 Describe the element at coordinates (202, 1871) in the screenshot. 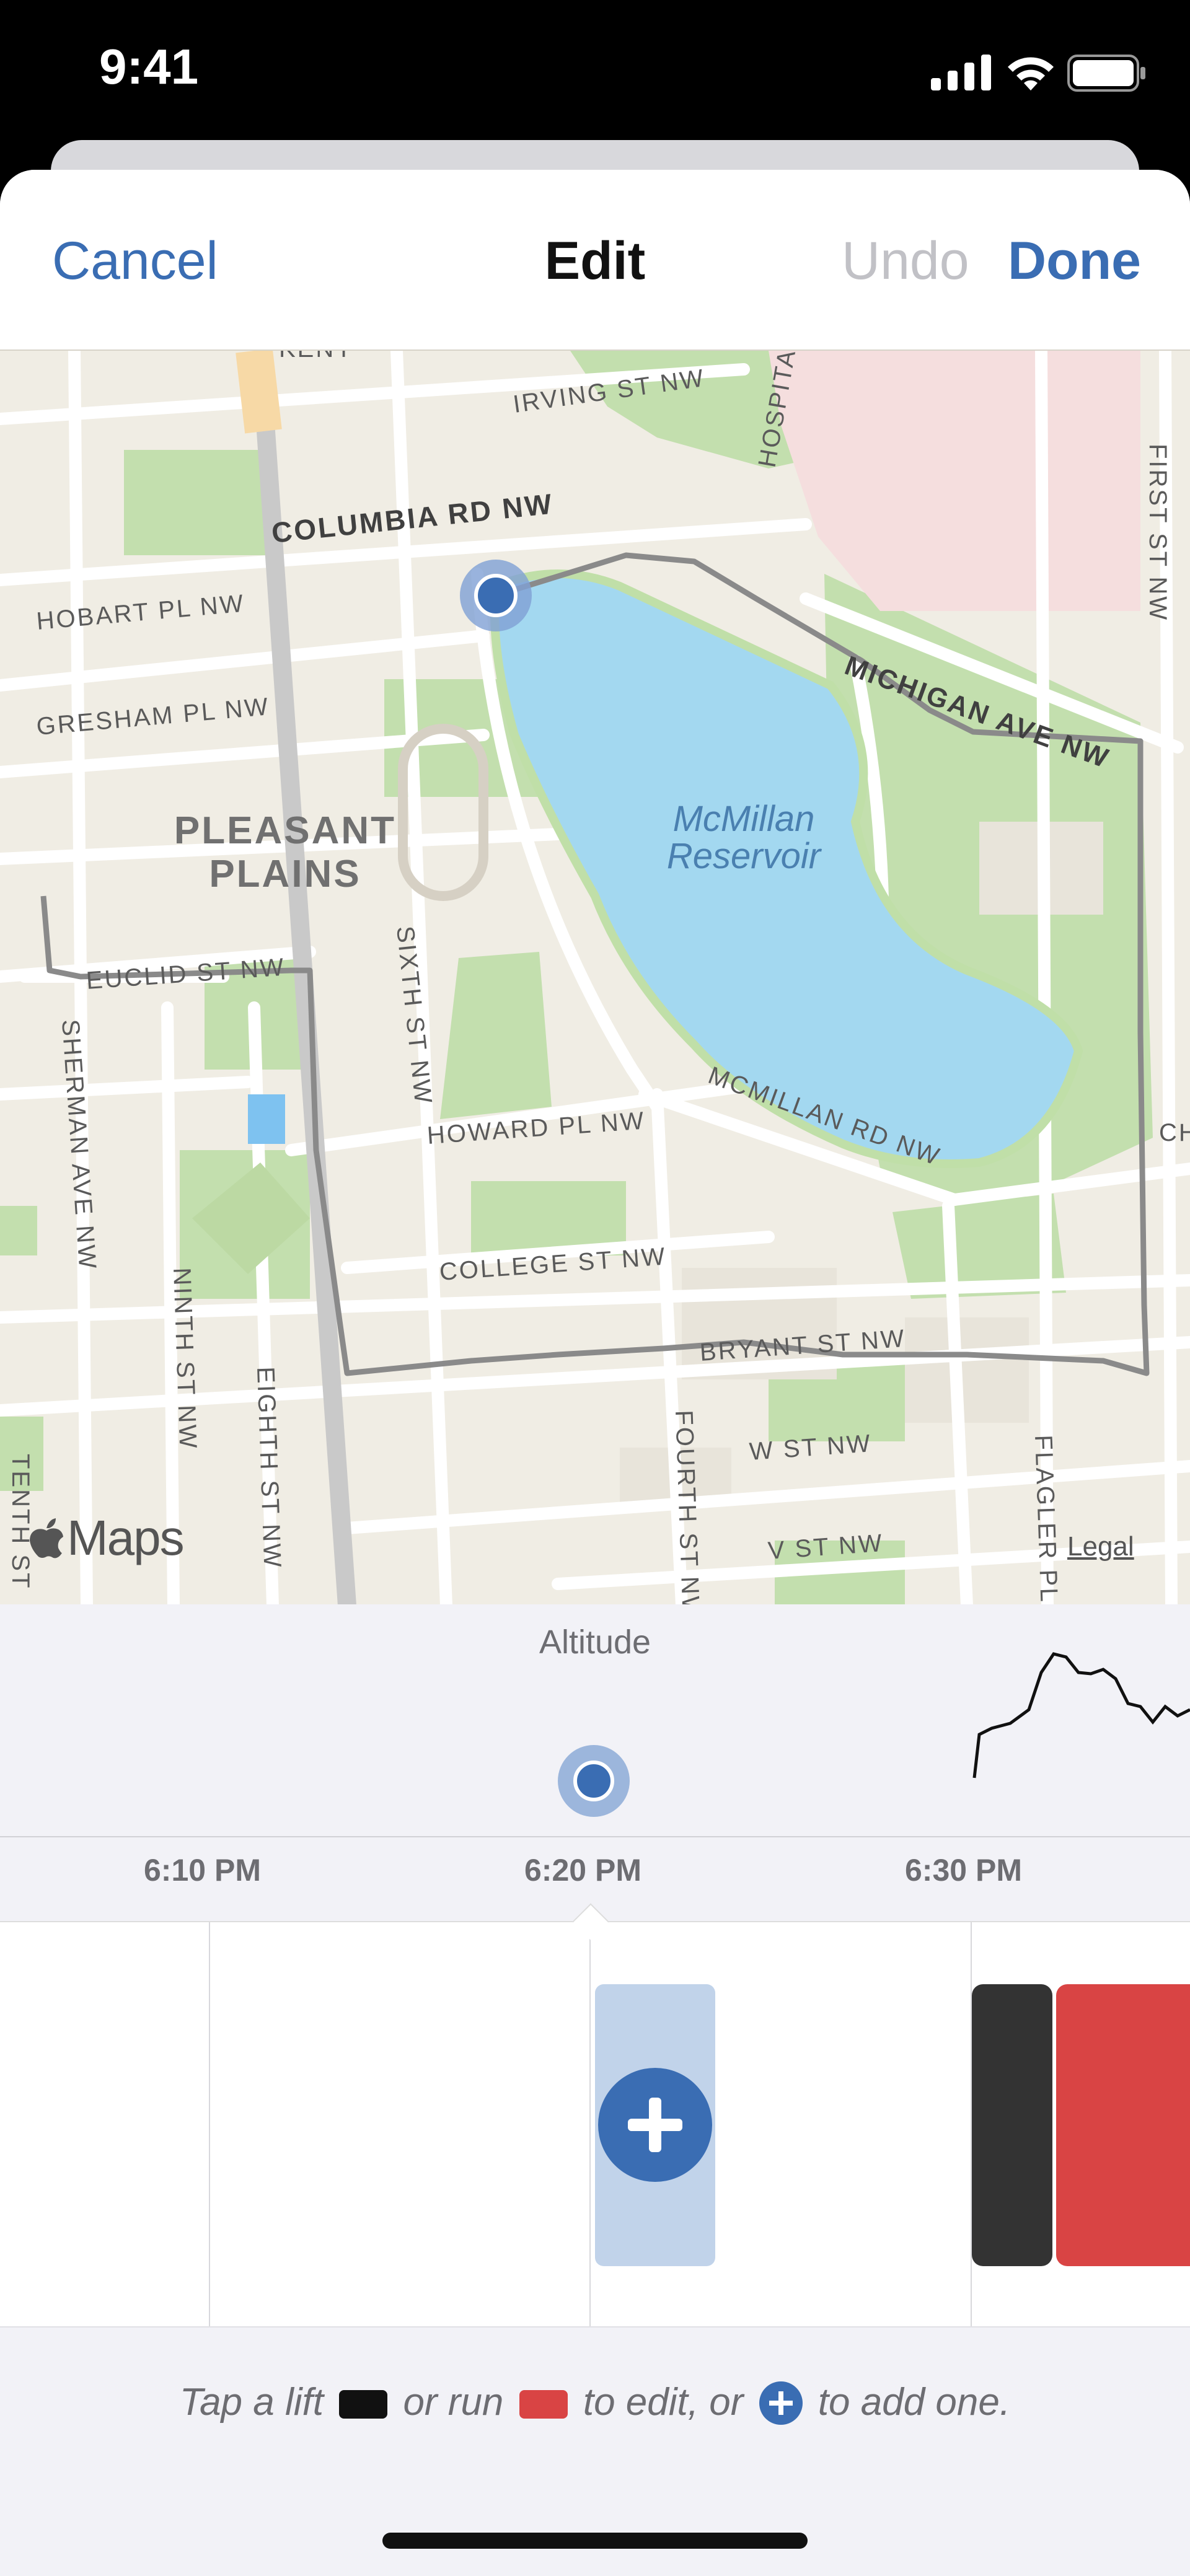

I see `axis-tick-label: 6:10 PM` at that location.